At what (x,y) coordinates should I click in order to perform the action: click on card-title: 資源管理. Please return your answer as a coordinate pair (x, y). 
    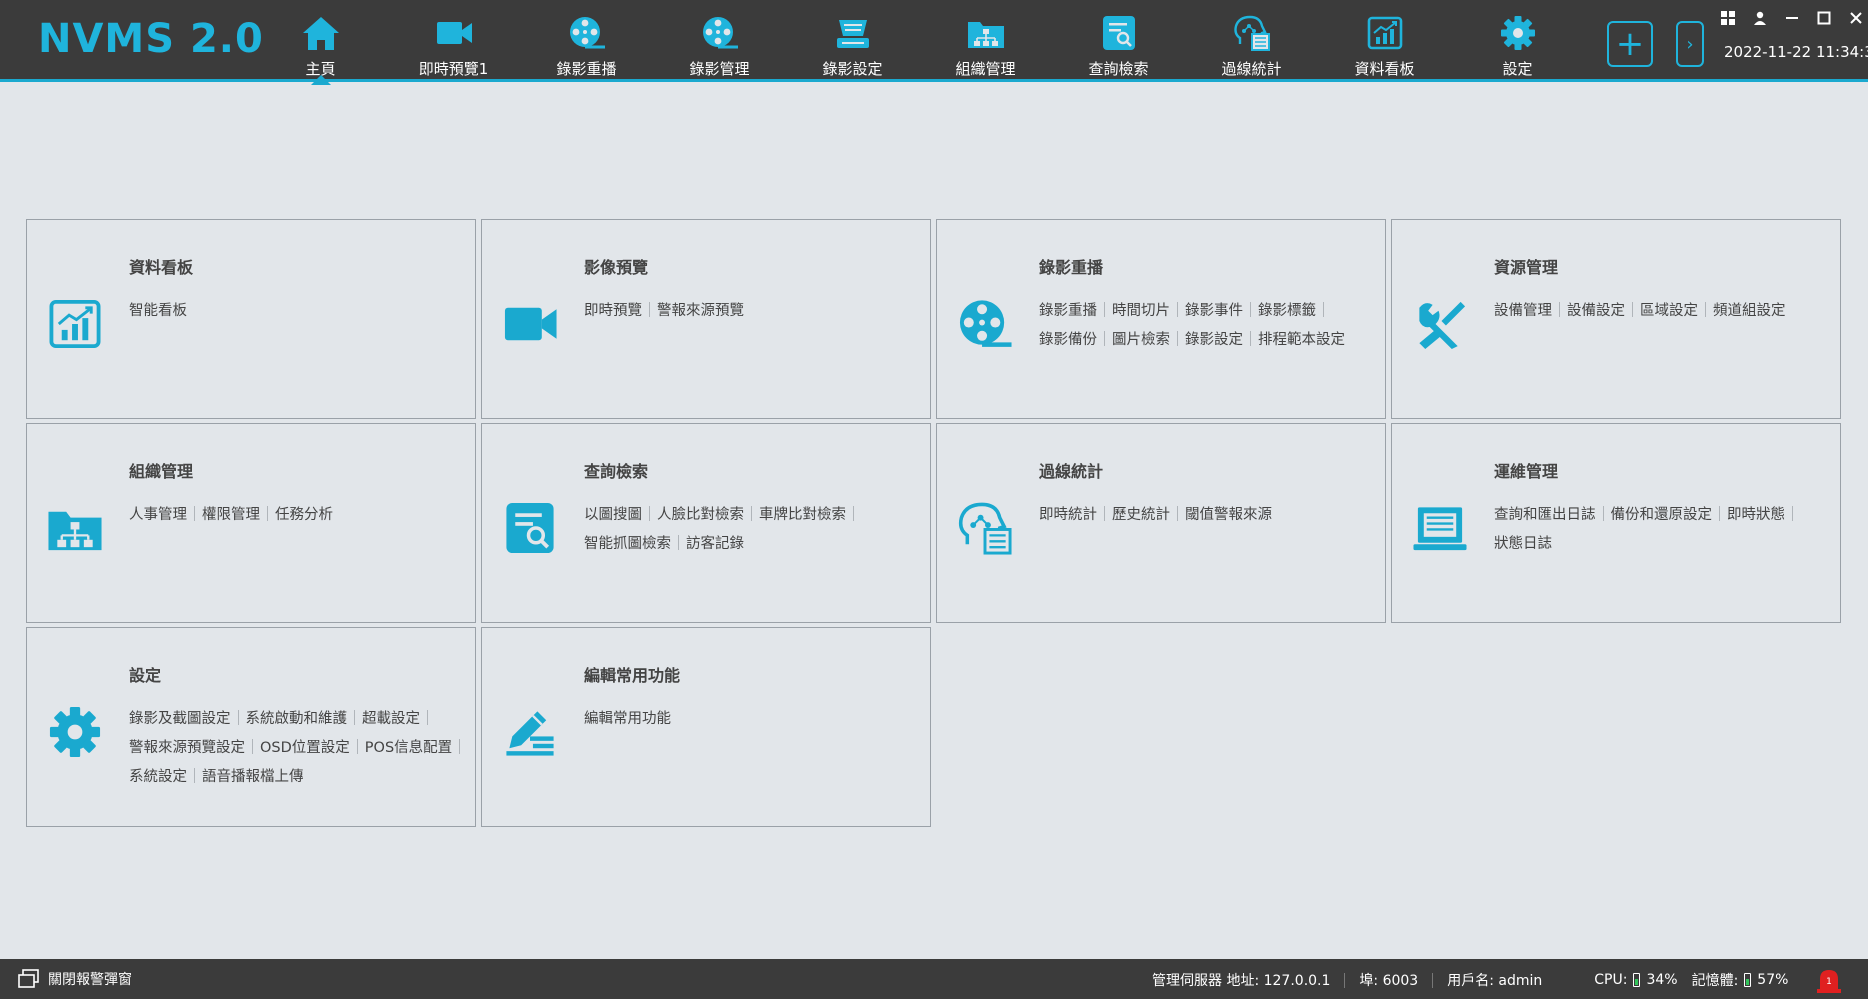
    Looking at the image, I should click on (1526, 267).